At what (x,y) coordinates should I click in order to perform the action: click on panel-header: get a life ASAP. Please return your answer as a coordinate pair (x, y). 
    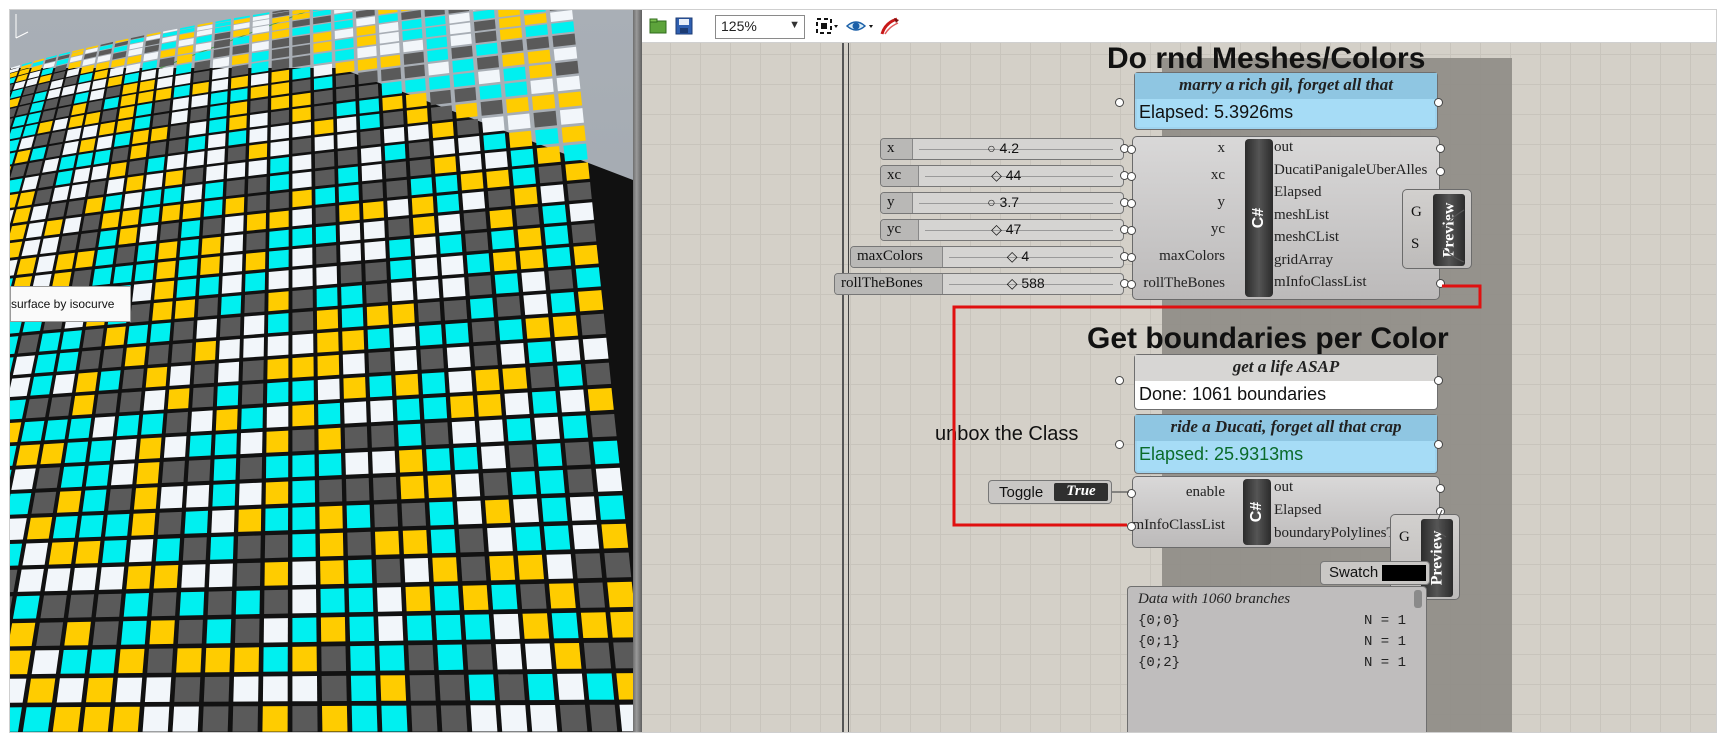
    Looking at the image, I should click on (1286, 368).